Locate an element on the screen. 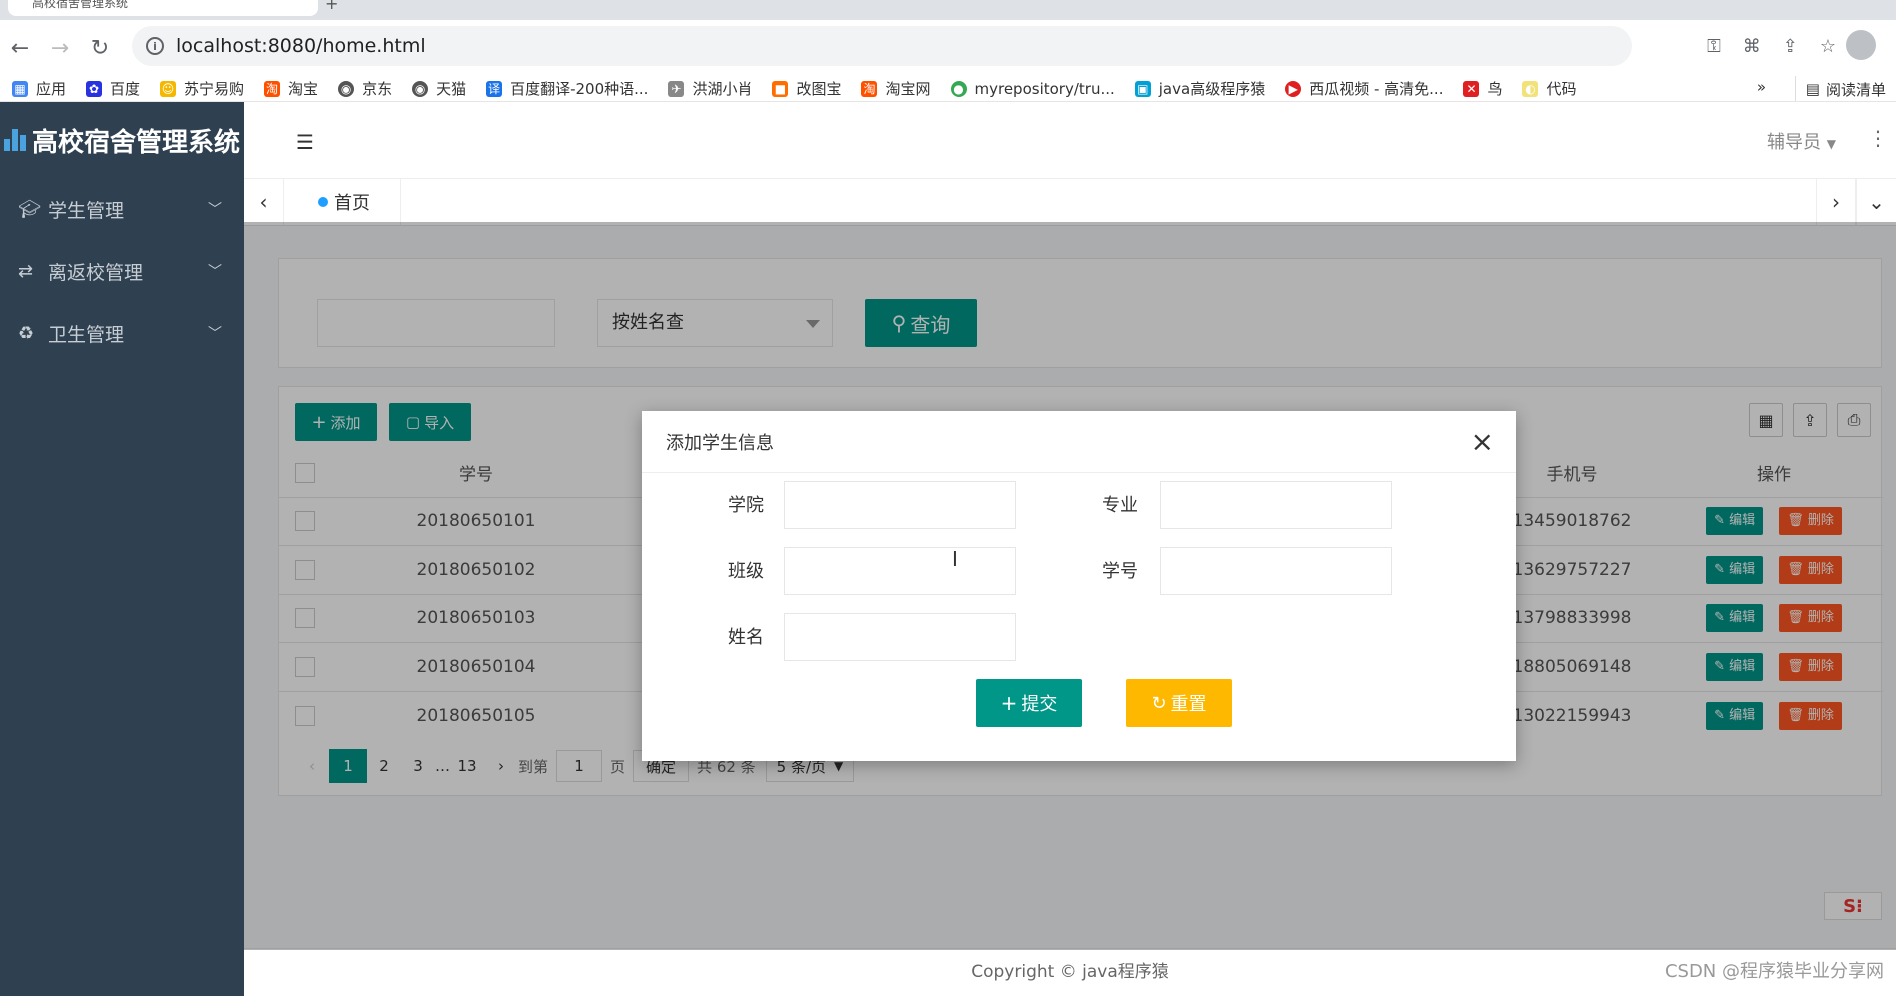 The image size is (1896, 996). bird-icon: ✕ is located at coordinates (1471, 88).